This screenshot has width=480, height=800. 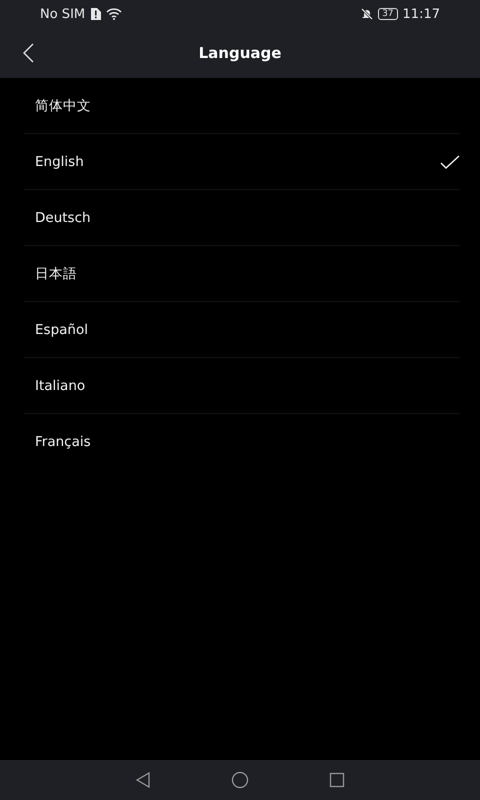 I want to click on language-item: Français, so click(x=242, y=441).